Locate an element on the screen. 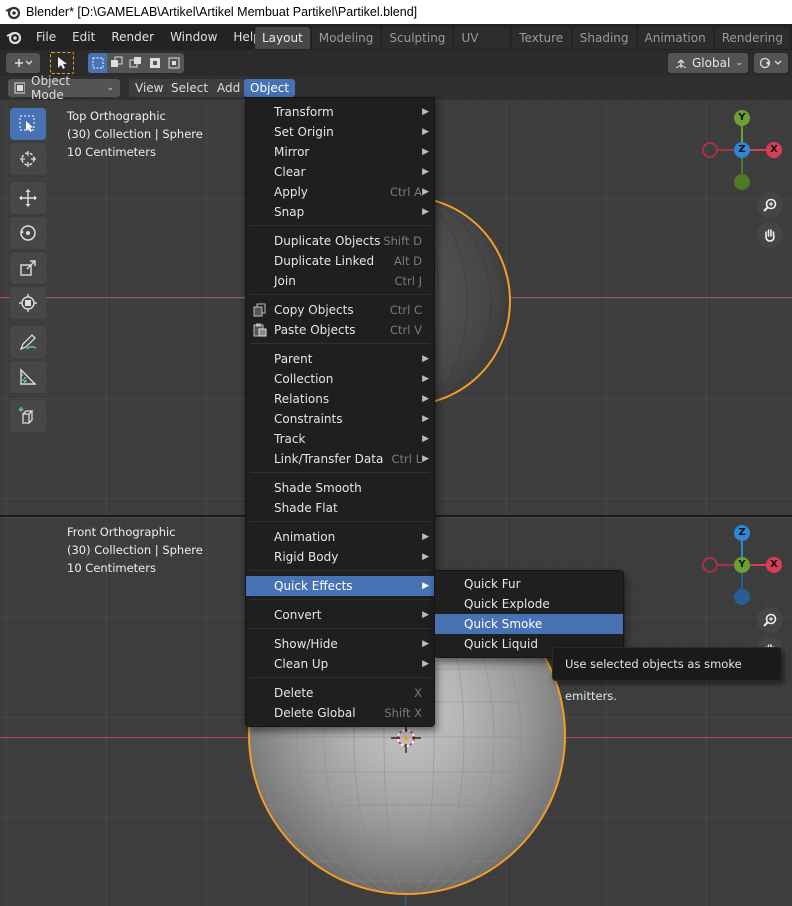  object-mode-dropdown: Object Mode ⌄ is located at coordinates (64, 88).